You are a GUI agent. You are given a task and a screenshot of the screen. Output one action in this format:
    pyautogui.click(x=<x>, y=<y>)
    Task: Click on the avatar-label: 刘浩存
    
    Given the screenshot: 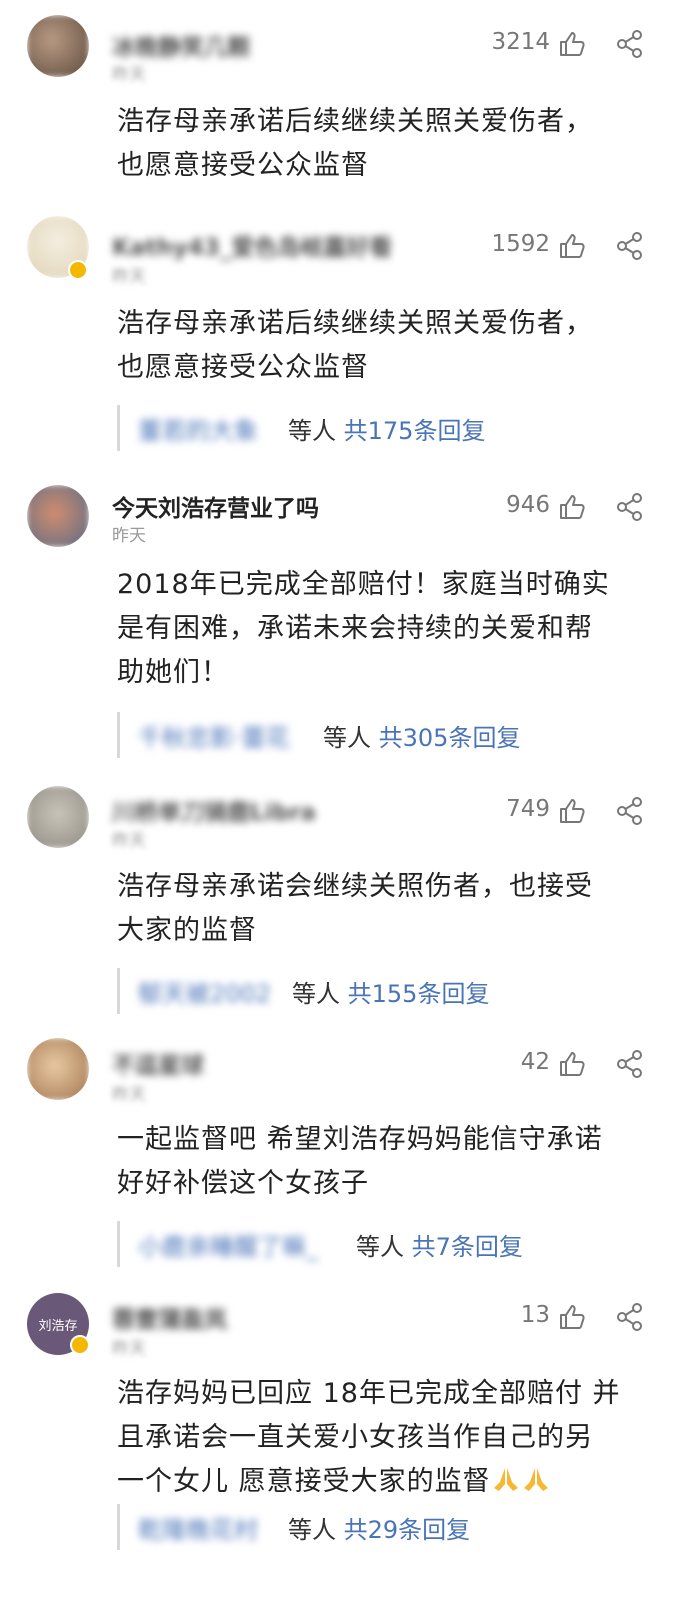 What is the action you would take?
    pyautogui.click(x=58, y=1326)
    